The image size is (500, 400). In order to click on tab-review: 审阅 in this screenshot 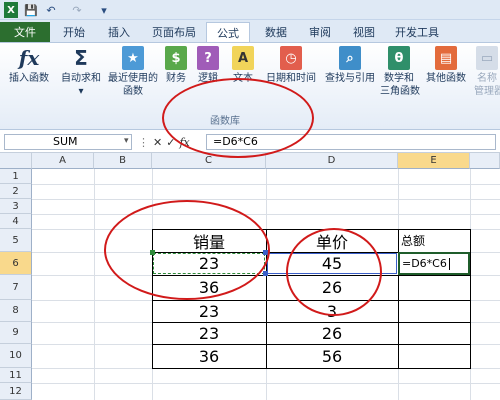, I will do `click(320, 32)`.